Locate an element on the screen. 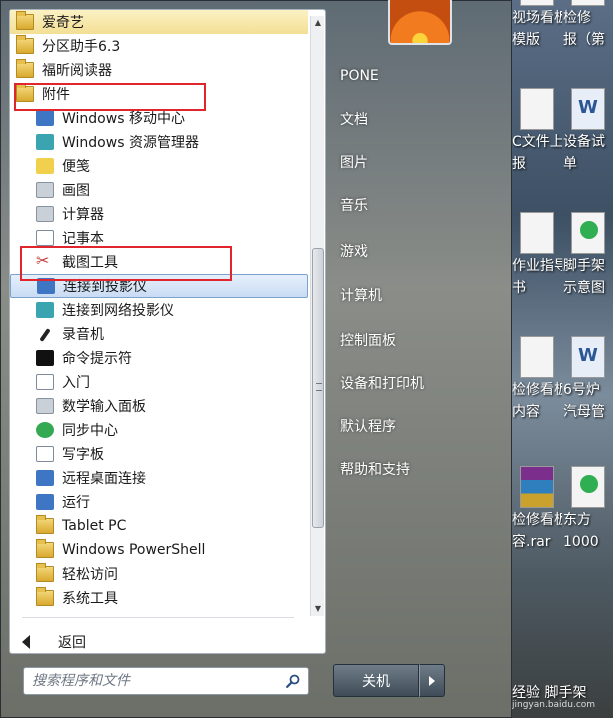 Image resolution: width=613 pixels, height=718 pixels. program-label: 录音机 is located at coordinates (83, 335).